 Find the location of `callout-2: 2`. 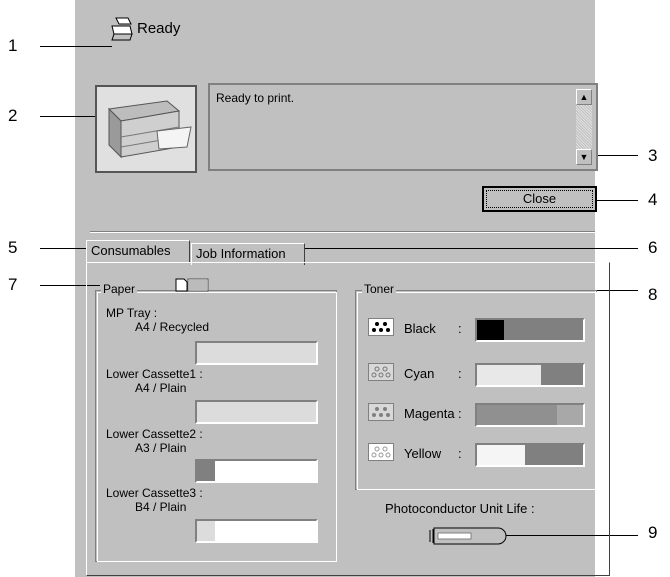

callout-2: 2 is located at coordinates (13, 115).